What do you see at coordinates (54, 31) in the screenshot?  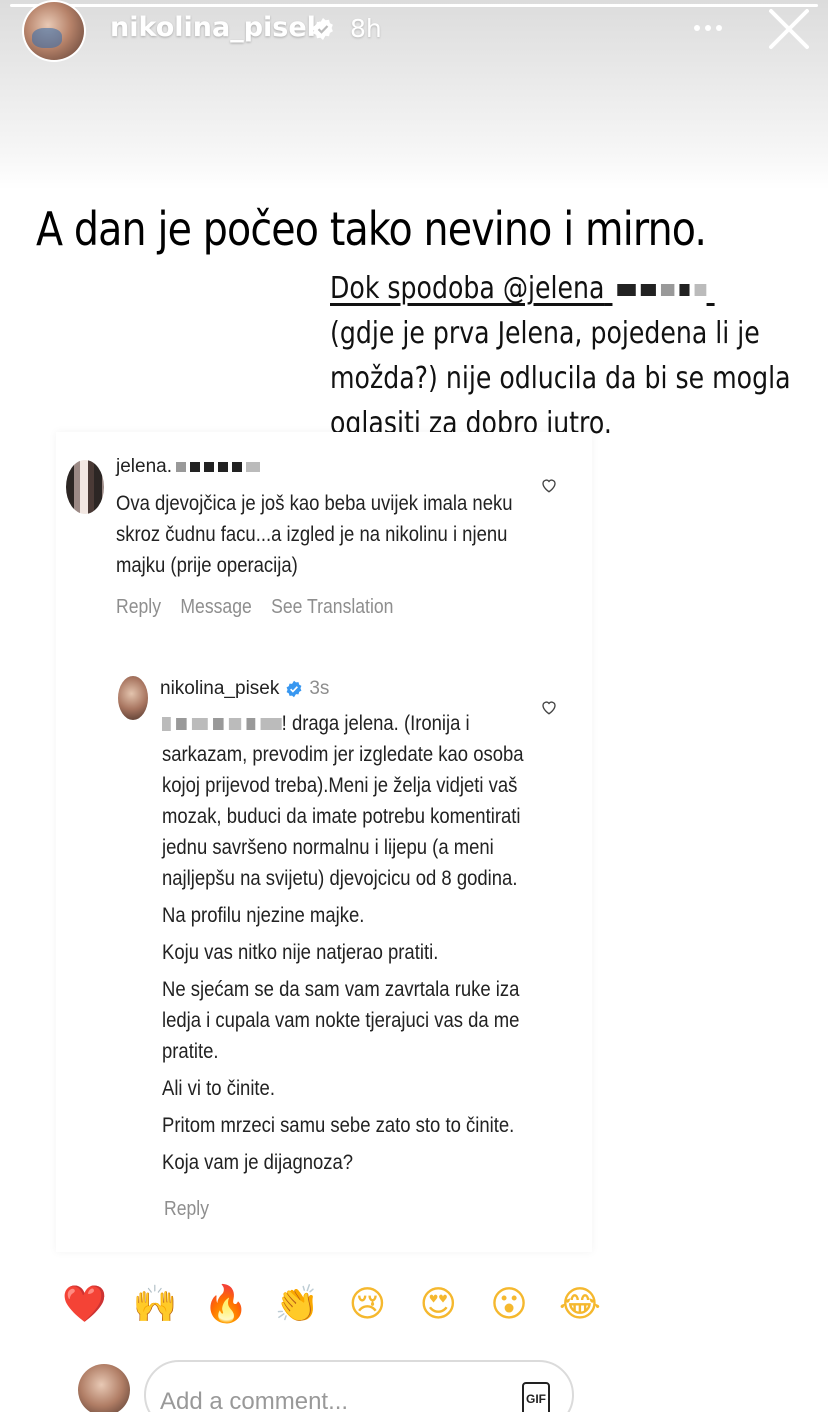 I see `story-avatar` at bounding box center [54, 31].